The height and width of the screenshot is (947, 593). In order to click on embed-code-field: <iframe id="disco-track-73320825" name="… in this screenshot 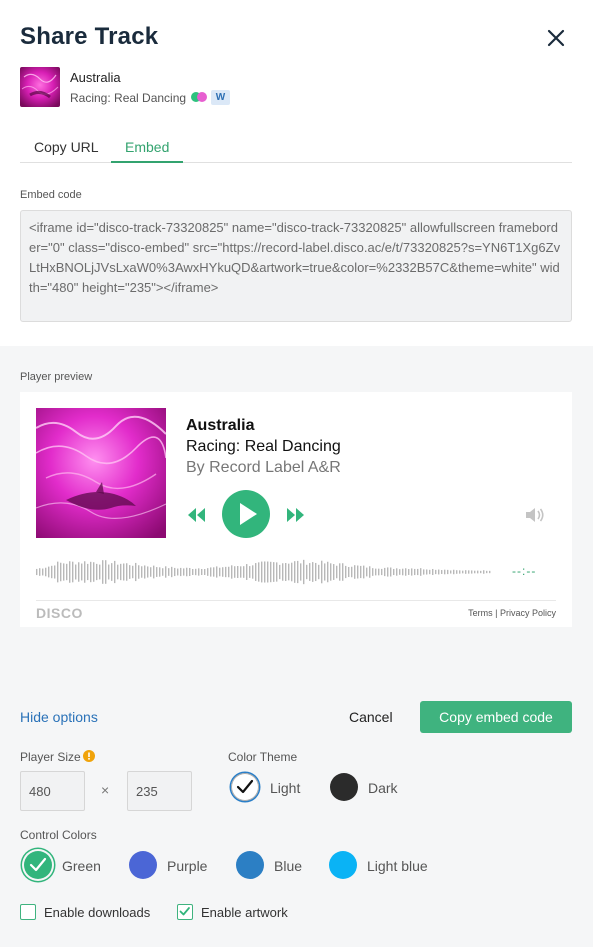, I will do `click(296, 266)`.